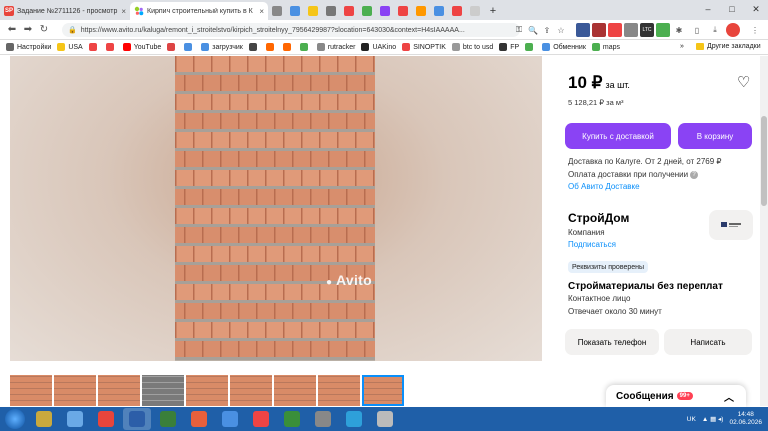  What do you see at coordinates (598, 218) in the screenshot?
I see `seller-name: СтройДом` at bounding box center [598, 218].